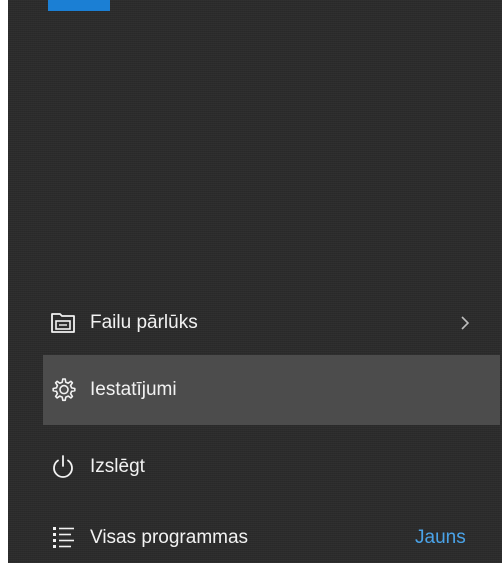 The image size is (502, 573). Describe the element at coordinates (79, 5) in the screenshot. I see `accent-tile-edge` at that location.